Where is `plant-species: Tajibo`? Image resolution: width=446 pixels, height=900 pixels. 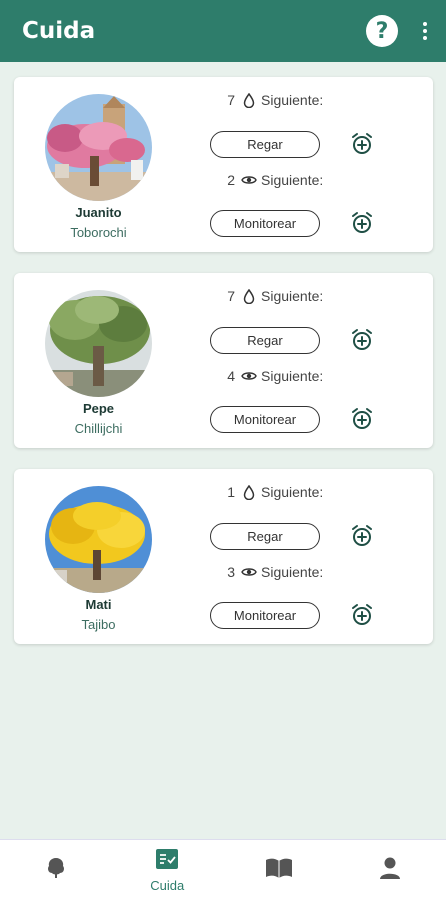
plant-species: Tajibo is located at coordinates (98, 624).